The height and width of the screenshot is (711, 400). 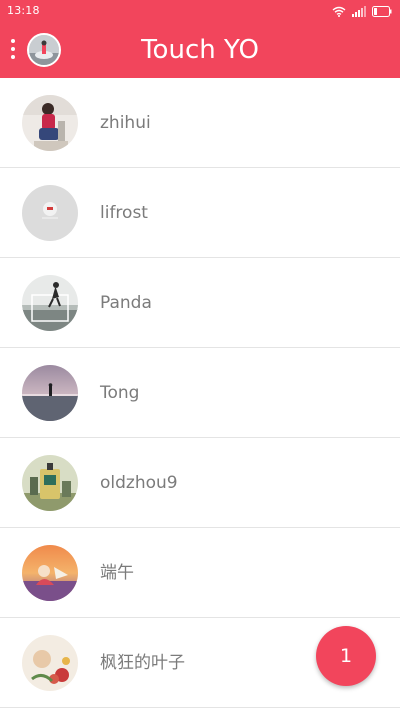 What do you see at coordinates (200, 303) in the screenshot?
I see `contact-row: Panda` at bounding box center [200, 303].